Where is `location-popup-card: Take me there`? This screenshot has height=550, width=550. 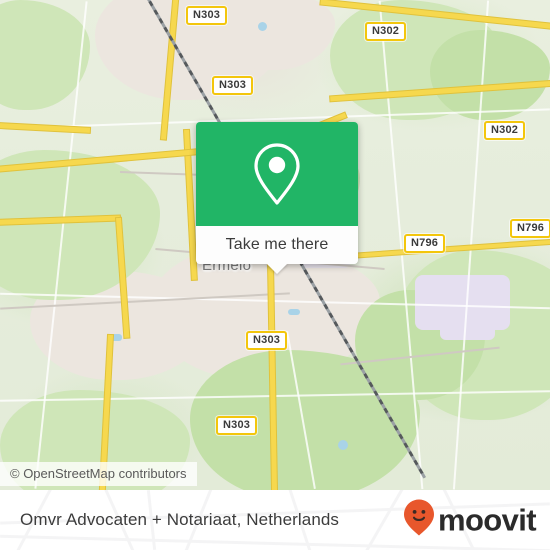
location-popup-card: Take me there is located at coordinates (277, 198).